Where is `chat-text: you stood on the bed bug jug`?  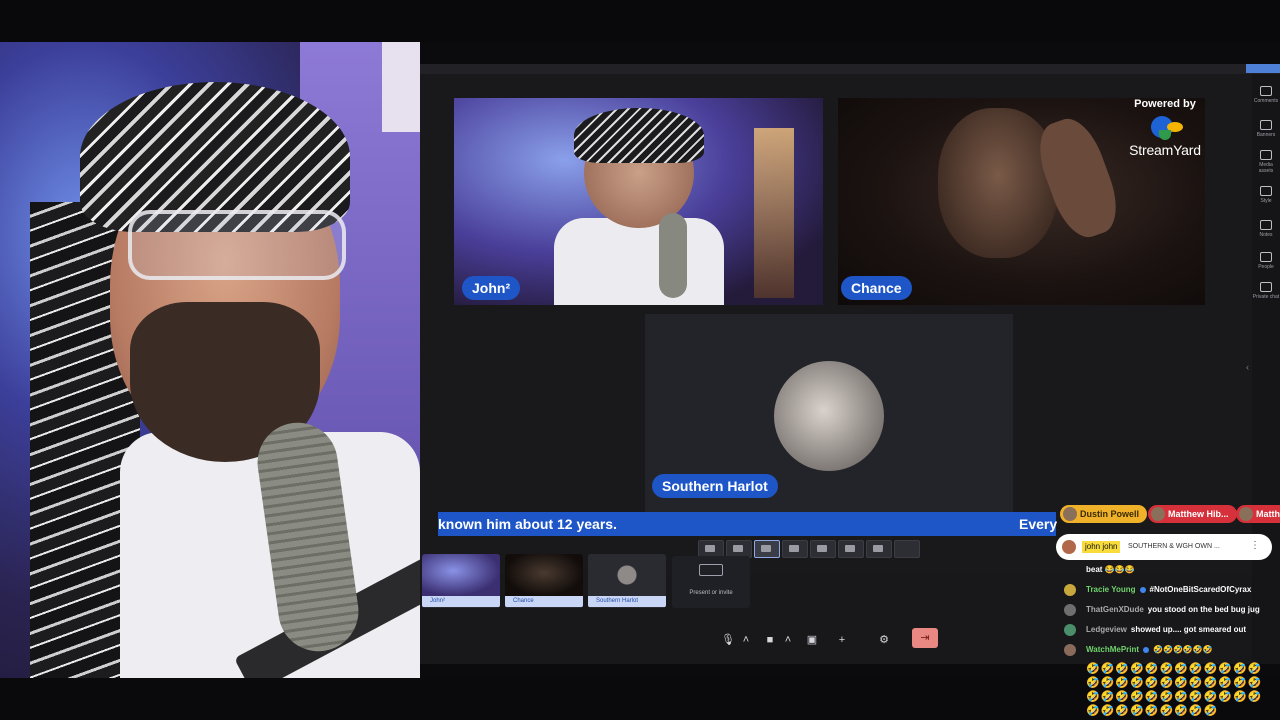
chat-text: you stood on the bed bug jug is located at coordinates (1203, 609).